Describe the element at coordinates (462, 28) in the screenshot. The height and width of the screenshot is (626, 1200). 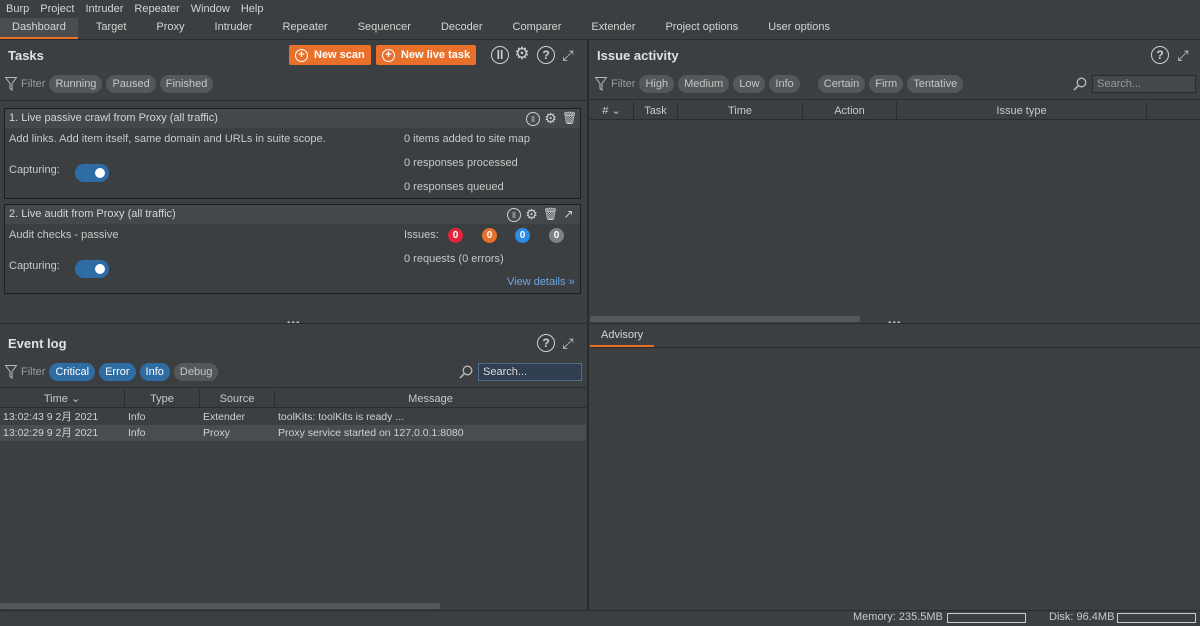
I see `tab-decoder: Decoder` at that location.